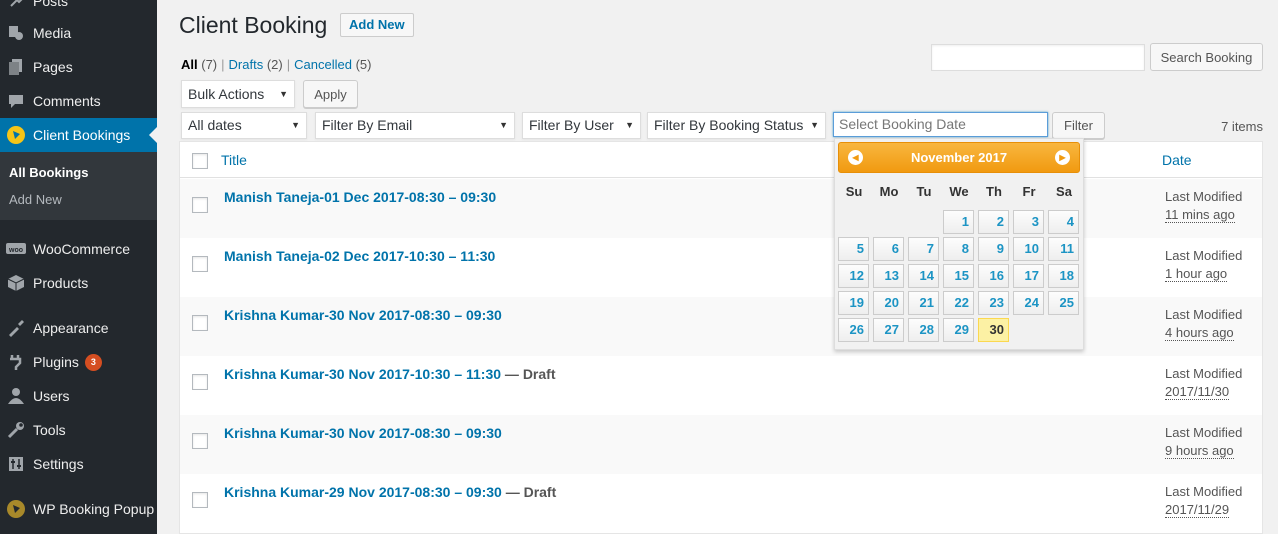 The width and height of the screenshot is (1278, 534). I want to click on menu-settings: Settings, so click(78, 464).